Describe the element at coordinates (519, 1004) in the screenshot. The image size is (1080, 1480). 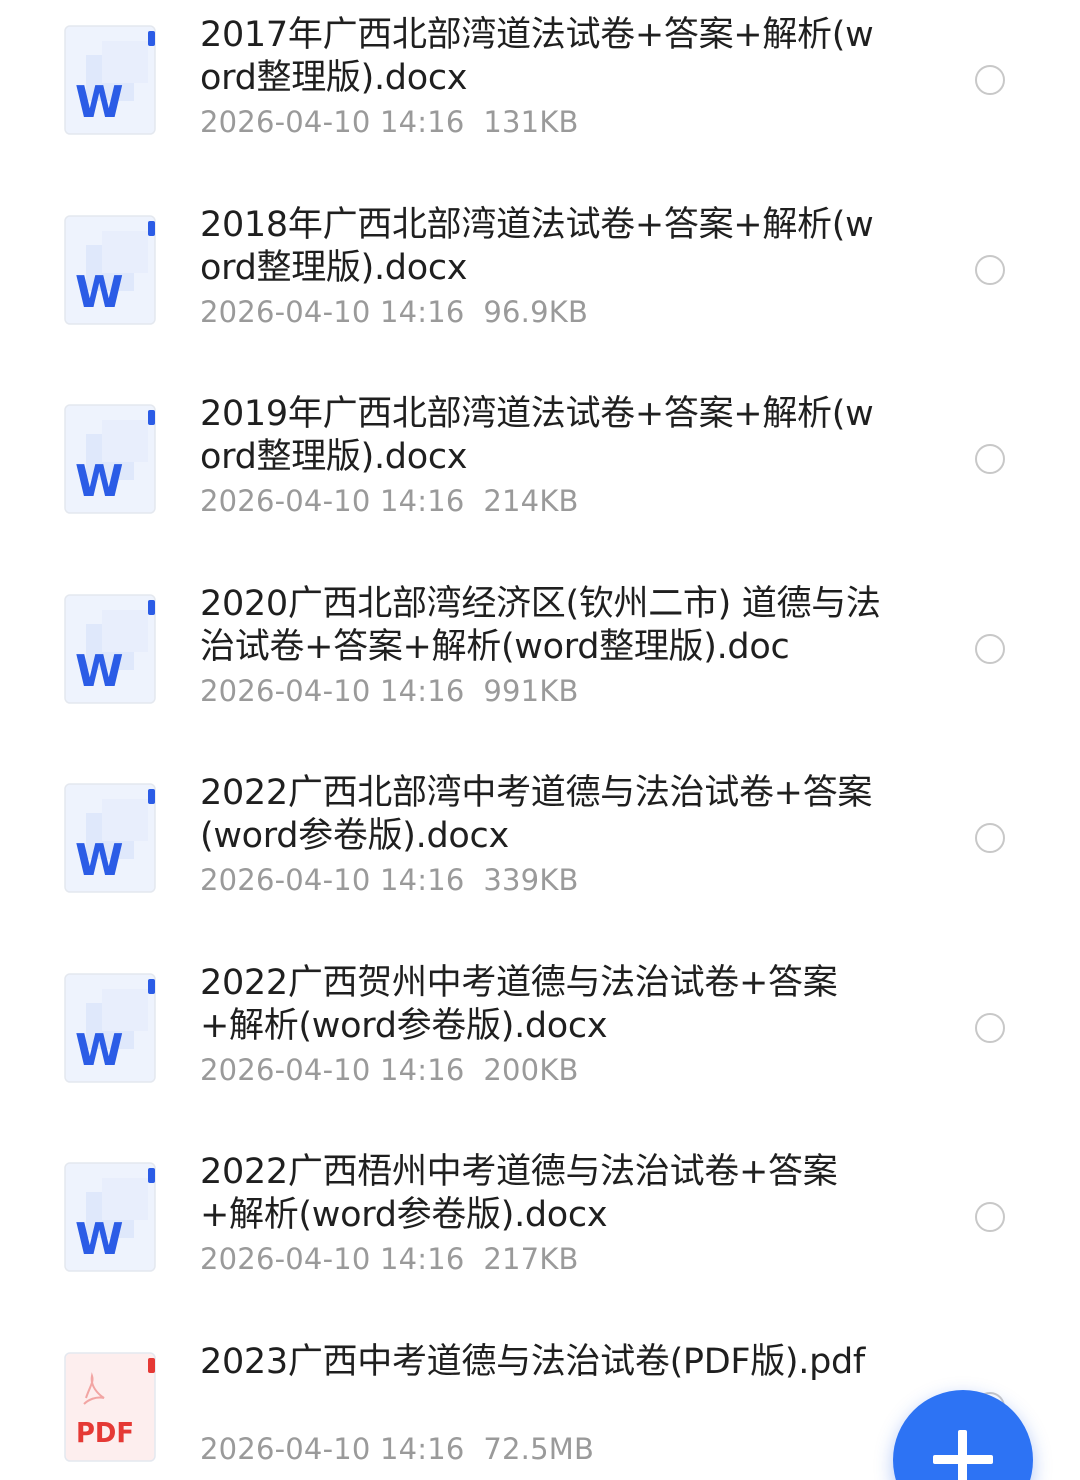
I see `file-name: 2022广西贺州中考道德与法治试卷+答案+解析(word参卷版).docx` at that location.